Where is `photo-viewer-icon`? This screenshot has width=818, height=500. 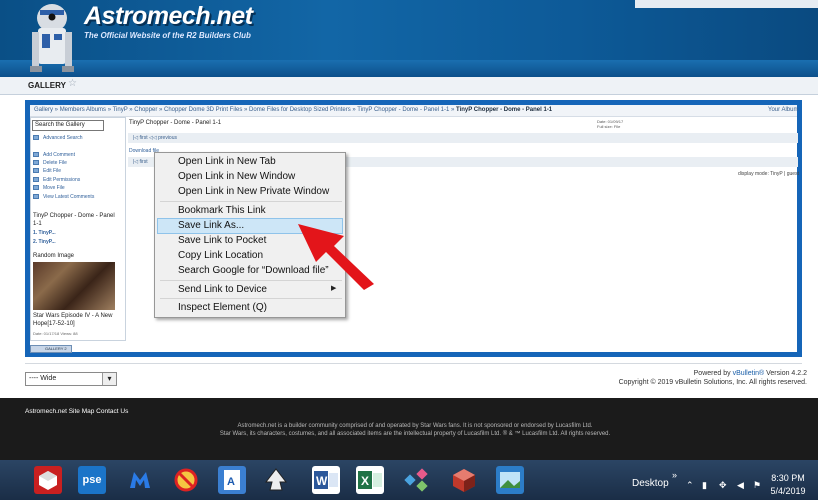
photo-viewer-icon is located at coordinates (510, 480).